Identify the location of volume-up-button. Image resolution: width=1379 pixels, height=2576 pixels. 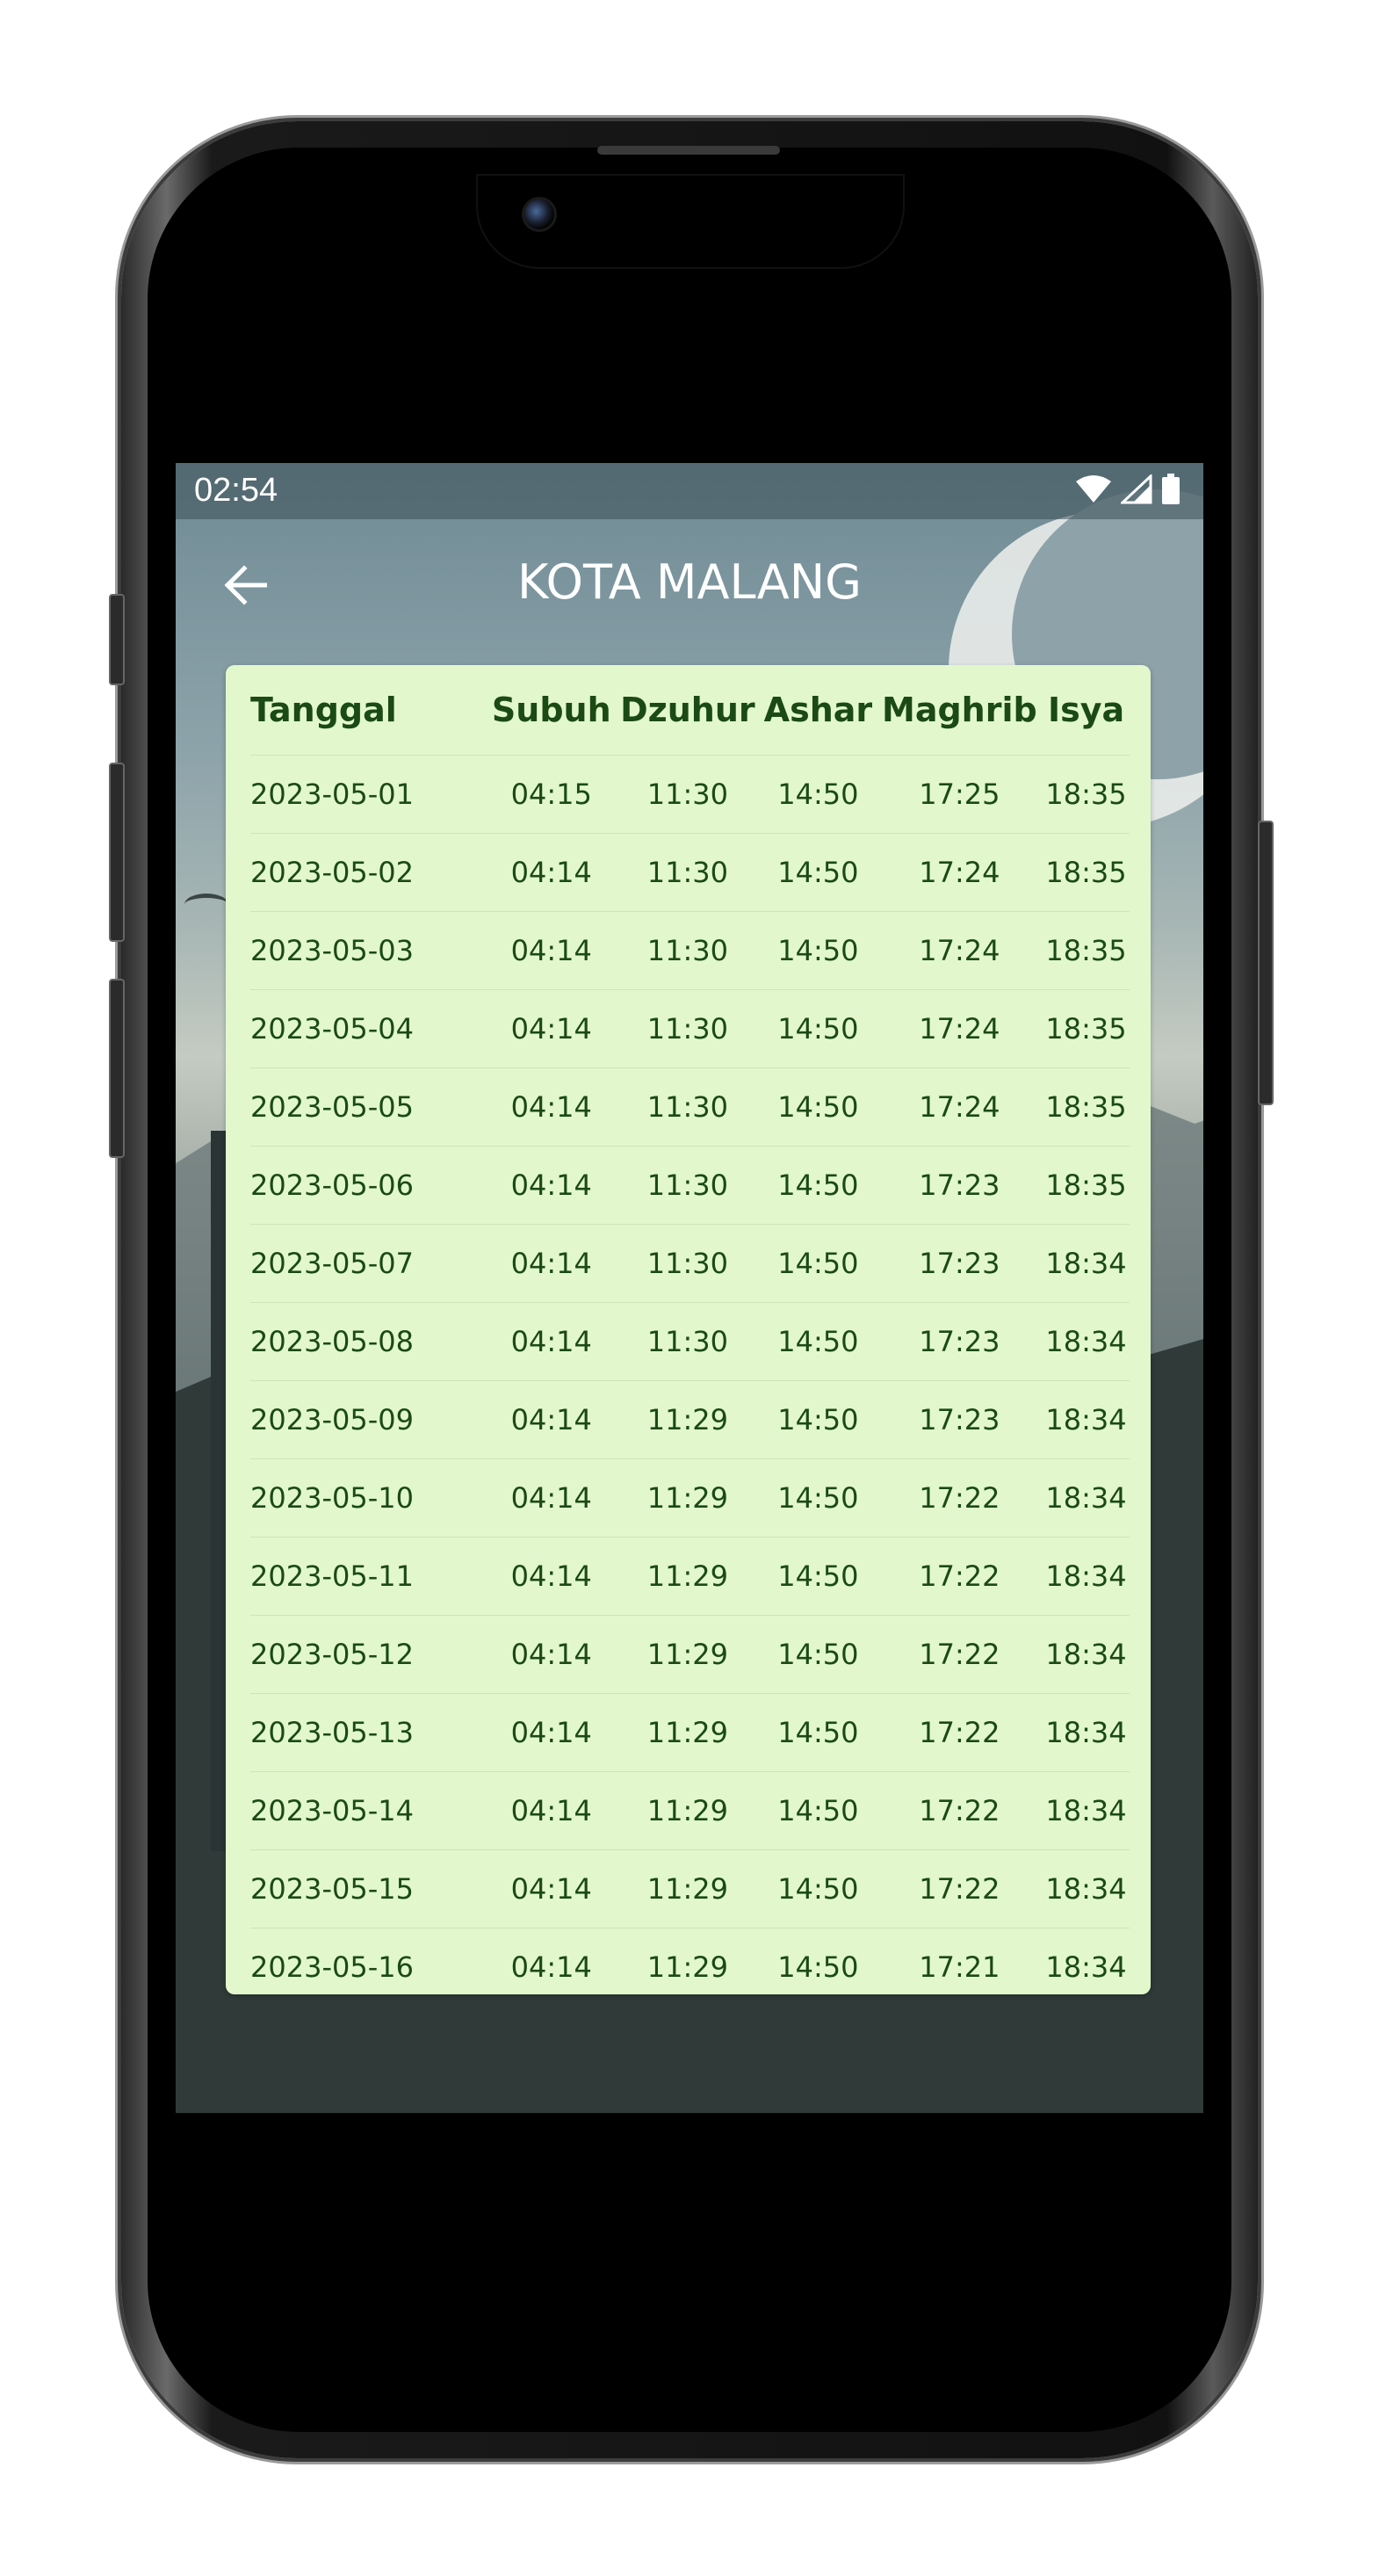
(117, 852).